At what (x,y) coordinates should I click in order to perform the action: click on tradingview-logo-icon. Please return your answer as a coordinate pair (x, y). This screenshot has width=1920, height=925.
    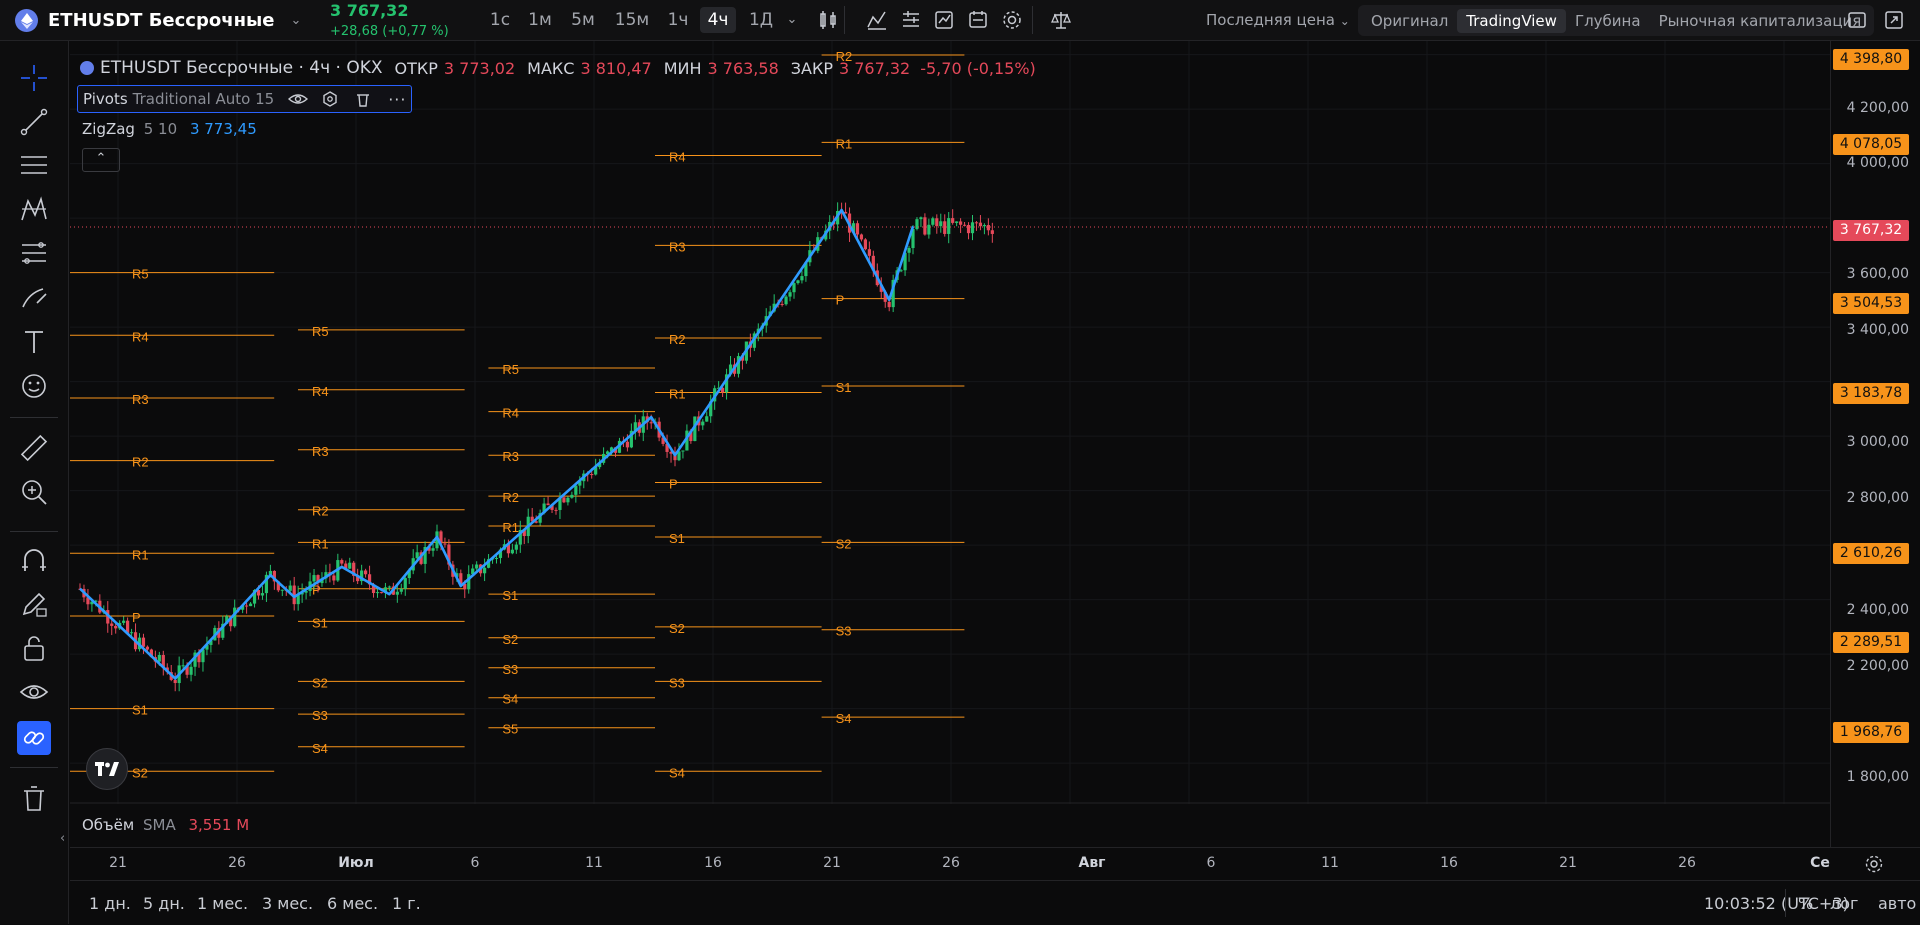
    Looking at the image, I should click on (107, 769).